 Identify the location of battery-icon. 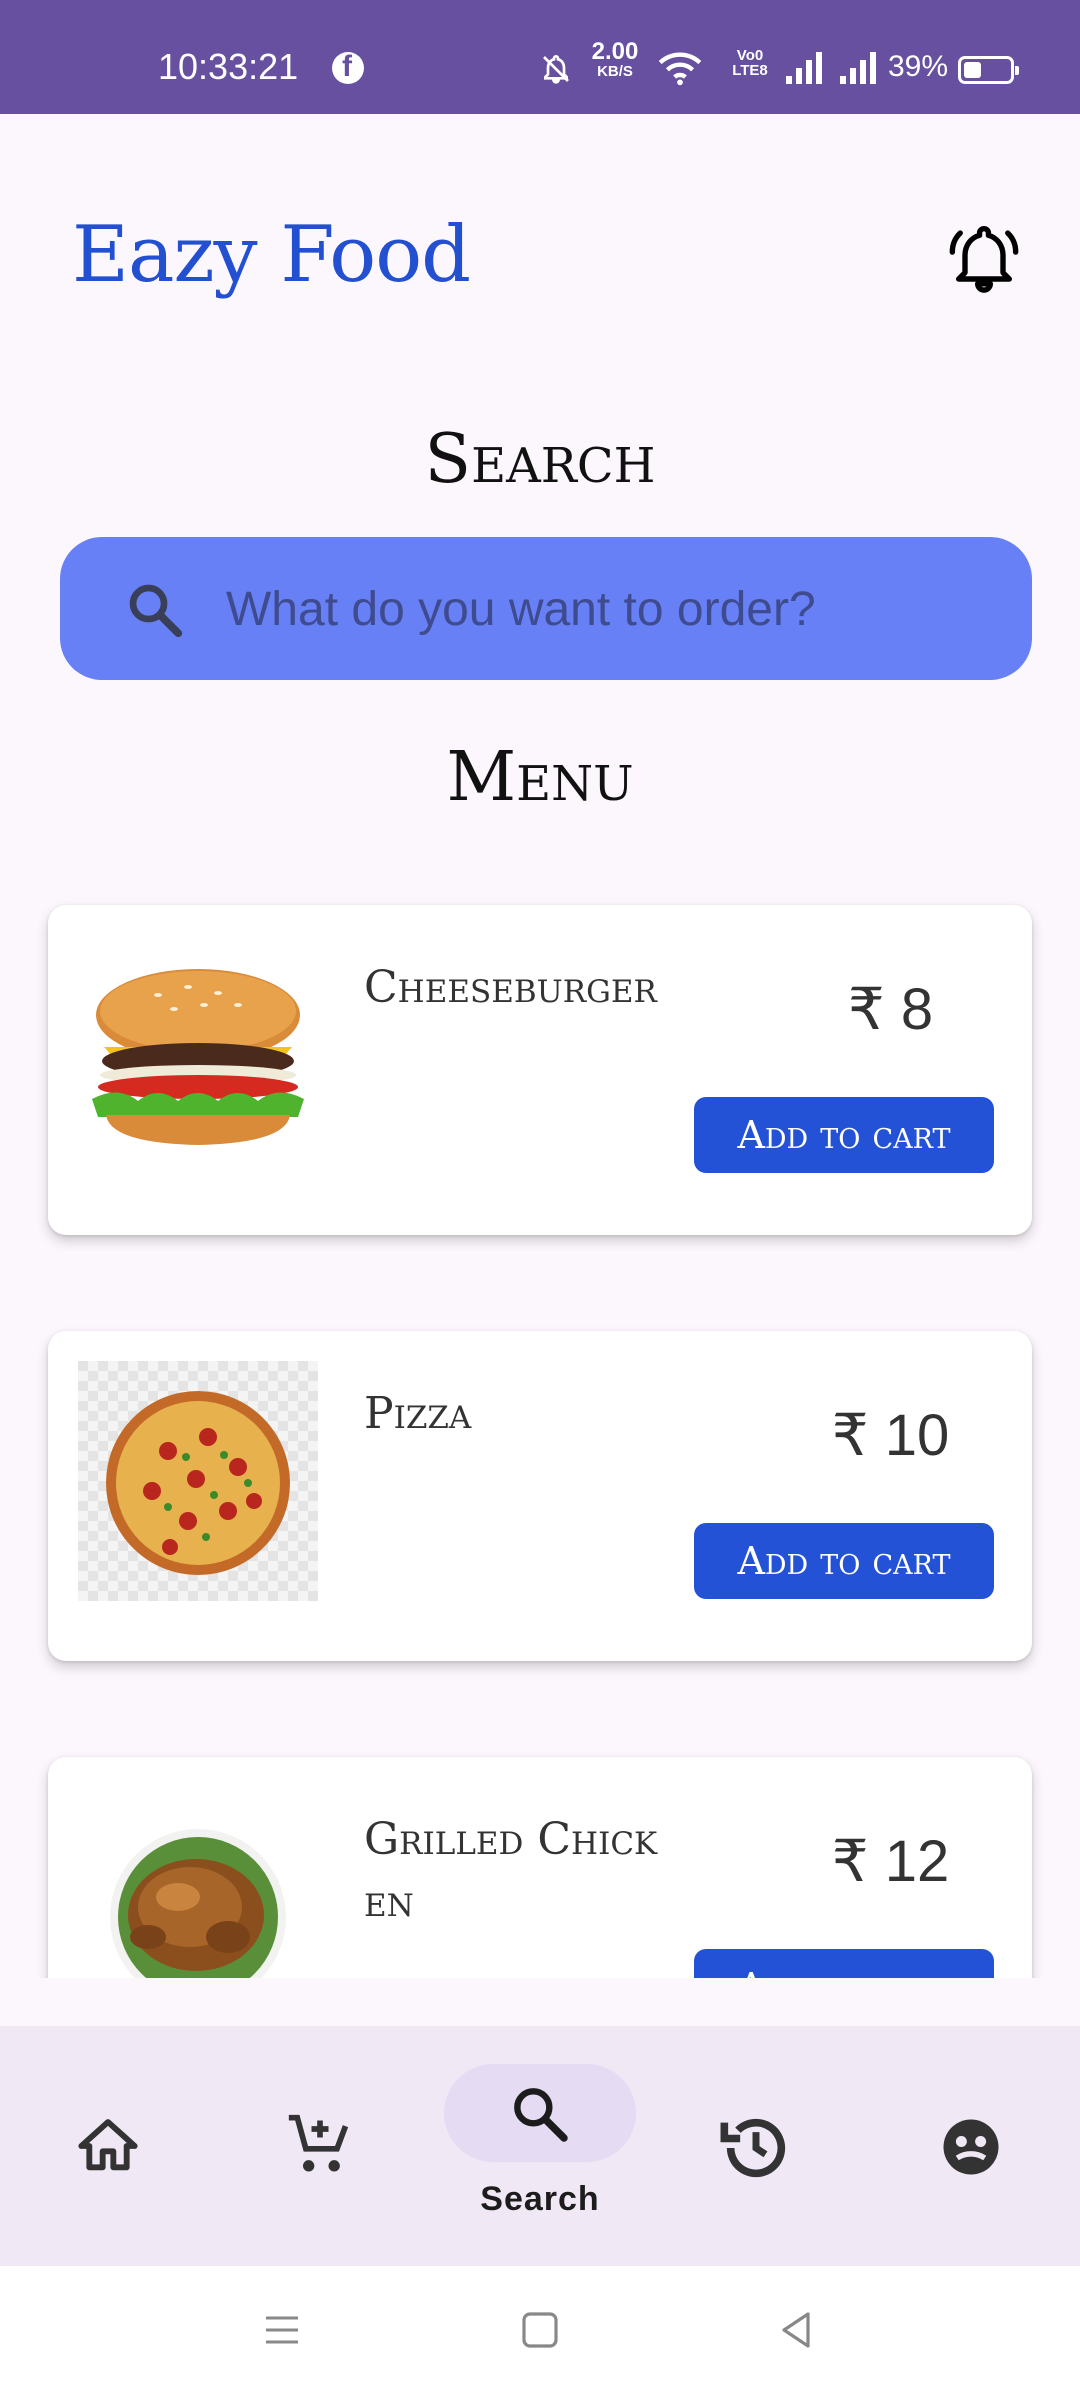
(988, 70).